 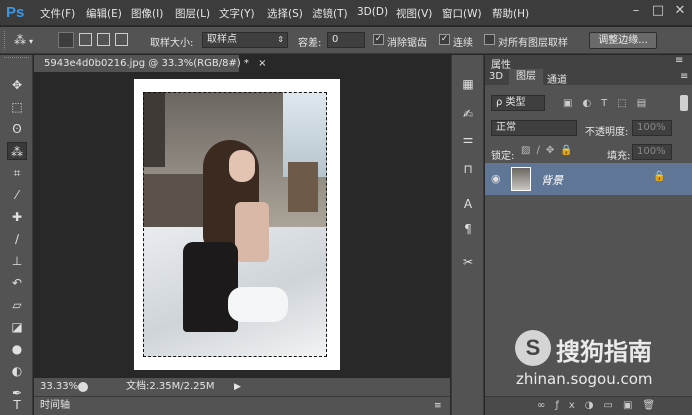 I want to click on blur-tool-icon: ●, so click(x=17, y=349).